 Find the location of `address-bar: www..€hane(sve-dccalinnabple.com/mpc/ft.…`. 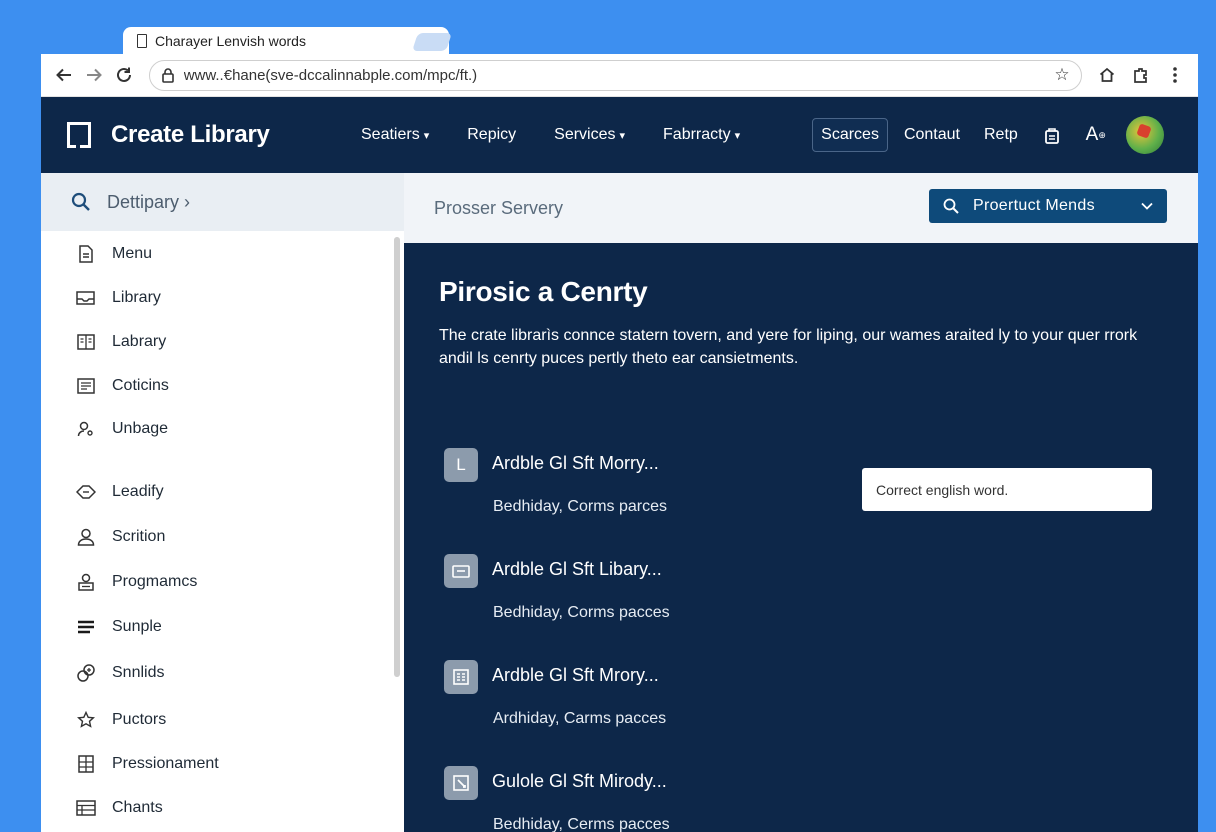

address-bar: www..€hane(sve-dccalinnabple.com/mpc/ft.… is located at coordinates (615, 75).